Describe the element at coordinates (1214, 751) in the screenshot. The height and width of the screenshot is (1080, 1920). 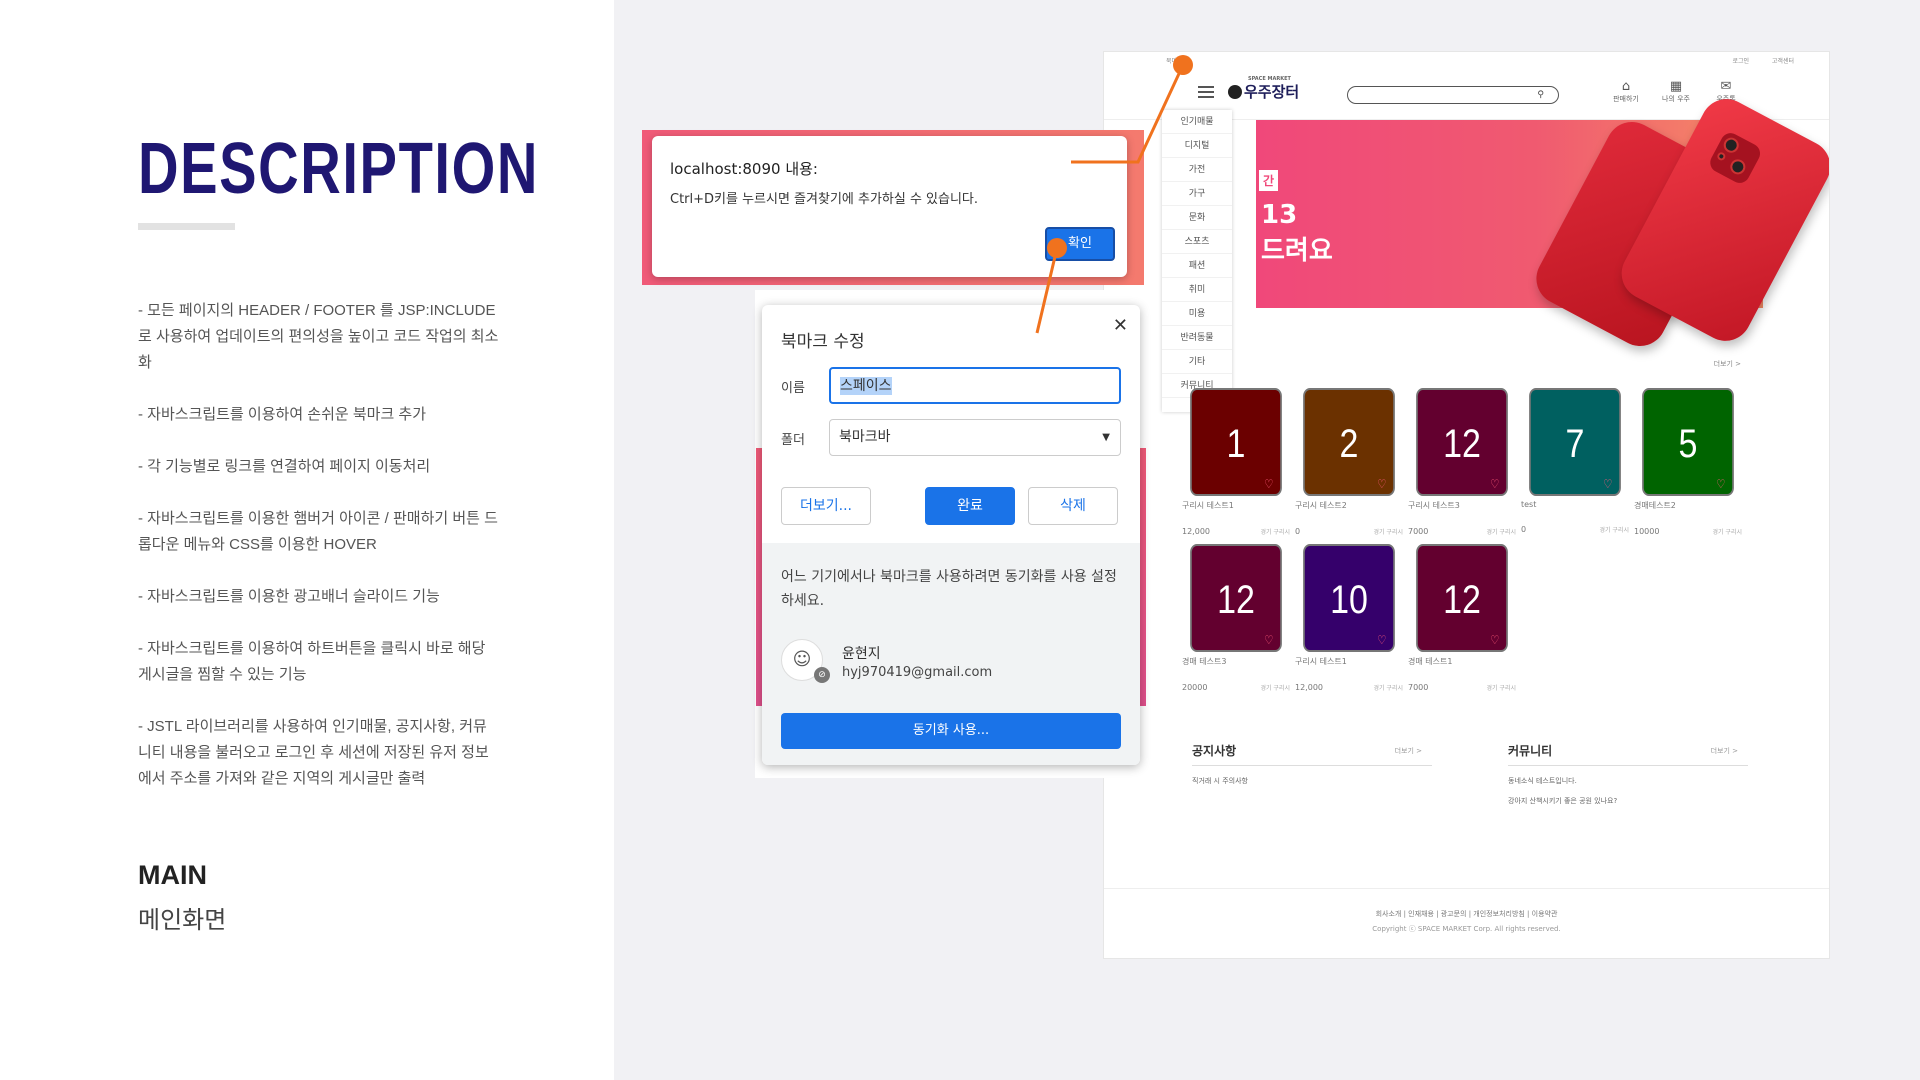
I see `notice-title: 공지사항` at that location.